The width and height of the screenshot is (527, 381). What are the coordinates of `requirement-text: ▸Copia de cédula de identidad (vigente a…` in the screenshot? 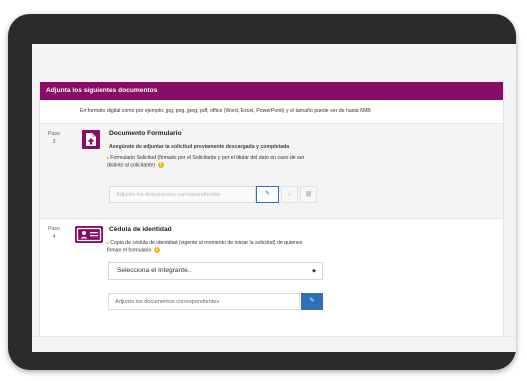 It's located at (204, 246).